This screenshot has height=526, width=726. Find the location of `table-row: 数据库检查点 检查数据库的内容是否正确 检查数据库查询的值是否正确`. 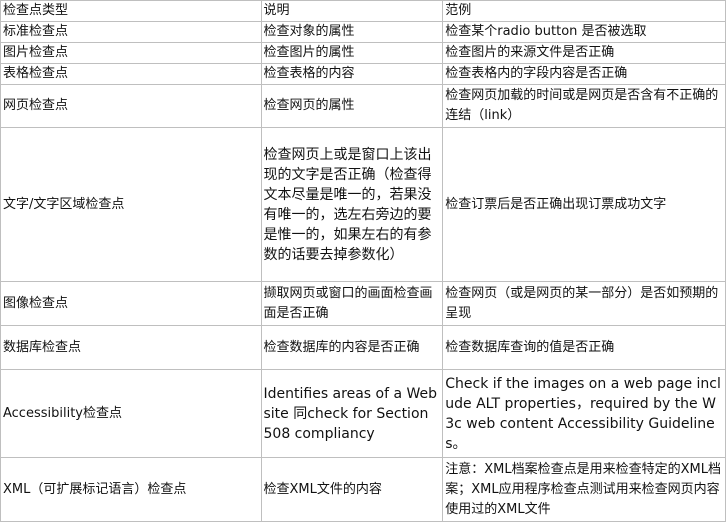

table-row: 数据库检查点 检查数据库的内容是否正确 检查数据库查询的值是否正确 is located at coordinates (363, 347).